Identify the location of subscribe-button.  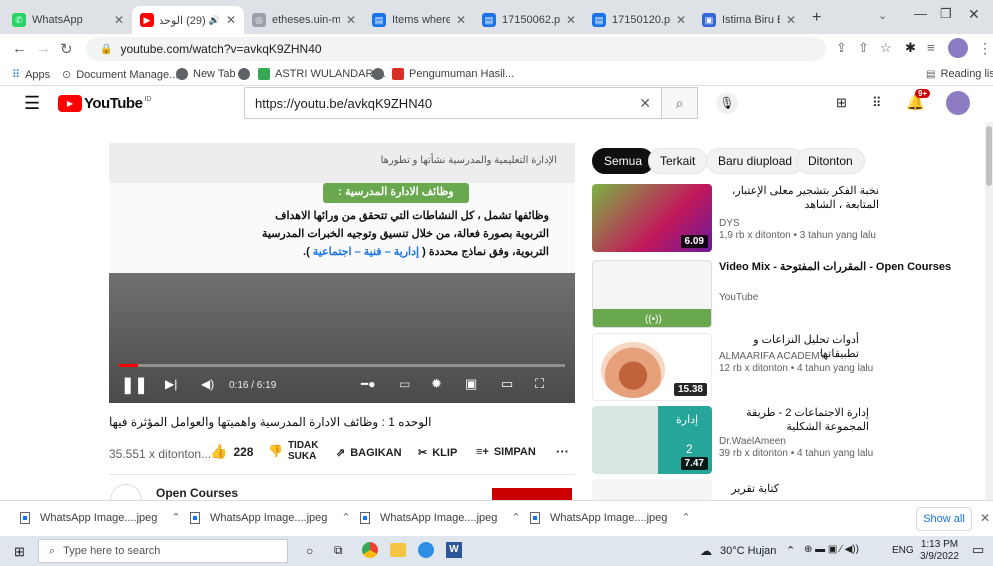
(532, 494).